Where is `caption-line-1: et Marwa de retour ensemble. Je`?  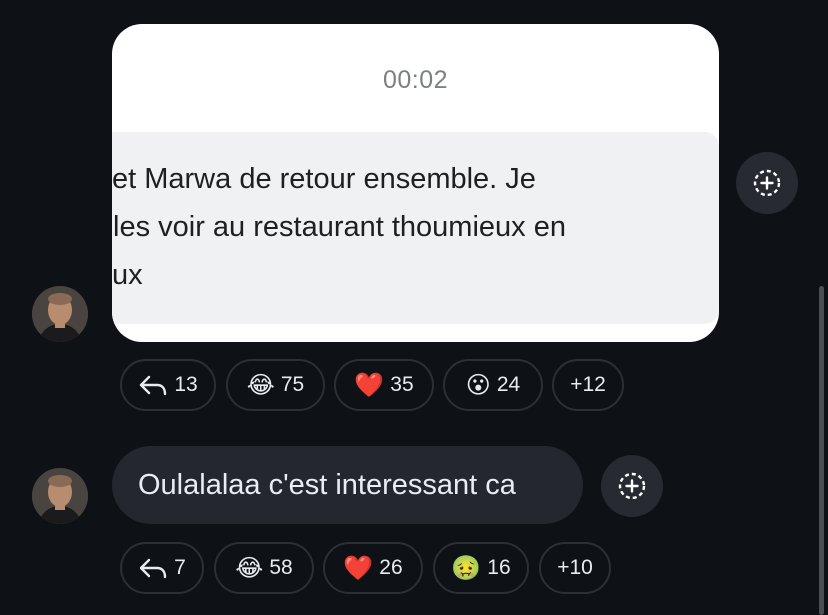 caption-line-1: et Marwa de retour ensemble. Je is located at coordinates (324, 179).